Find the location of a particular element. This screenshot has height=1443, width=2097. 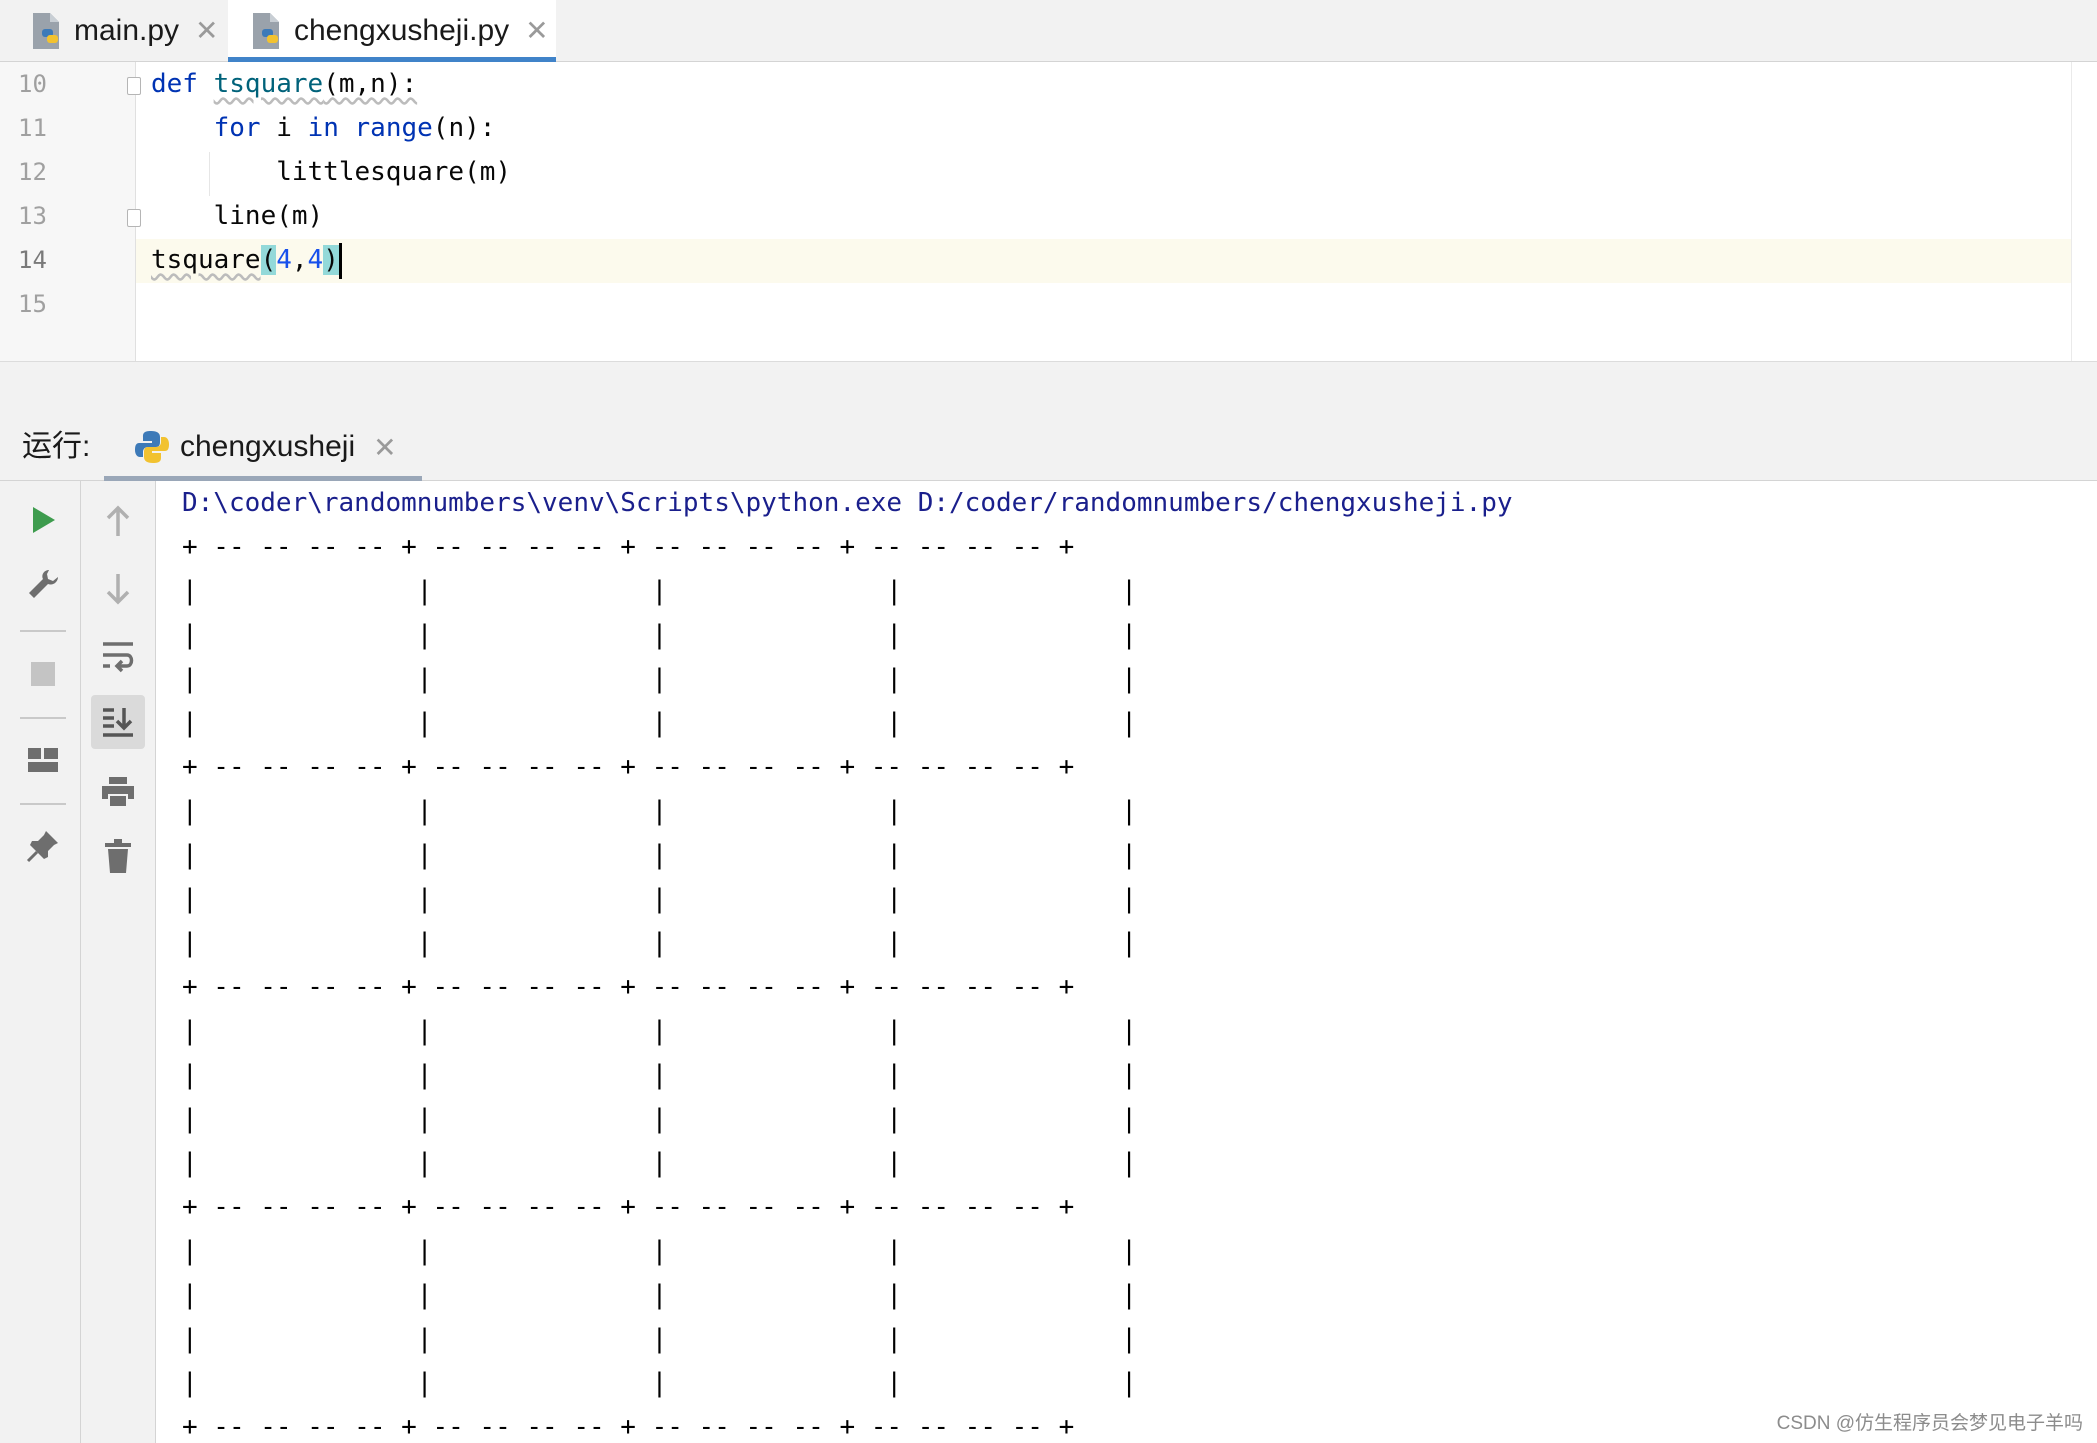

run-label: 运行: is located at coordinates (56, 446).